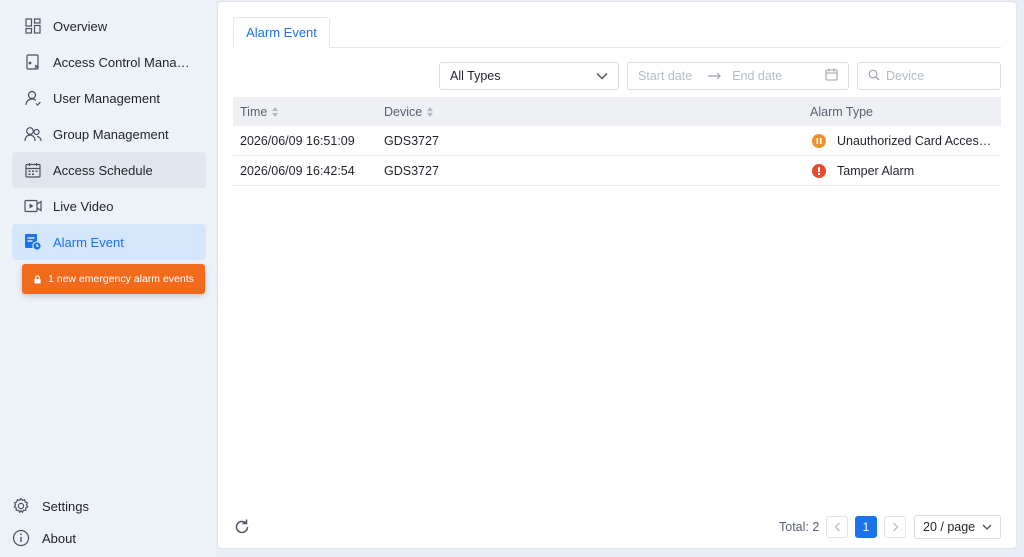  What do you see at coordinates (33, 26) in the screenshot?
I see `grid-icon` at bounding box center [33, 26].